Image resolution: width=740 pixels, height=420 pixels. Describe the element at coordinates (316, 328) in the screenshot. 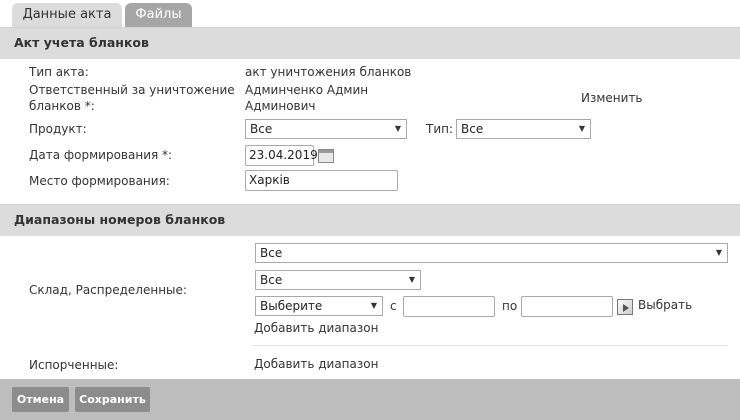

I see `add-range-link-warehouse: Добавить диапазон` at that location.